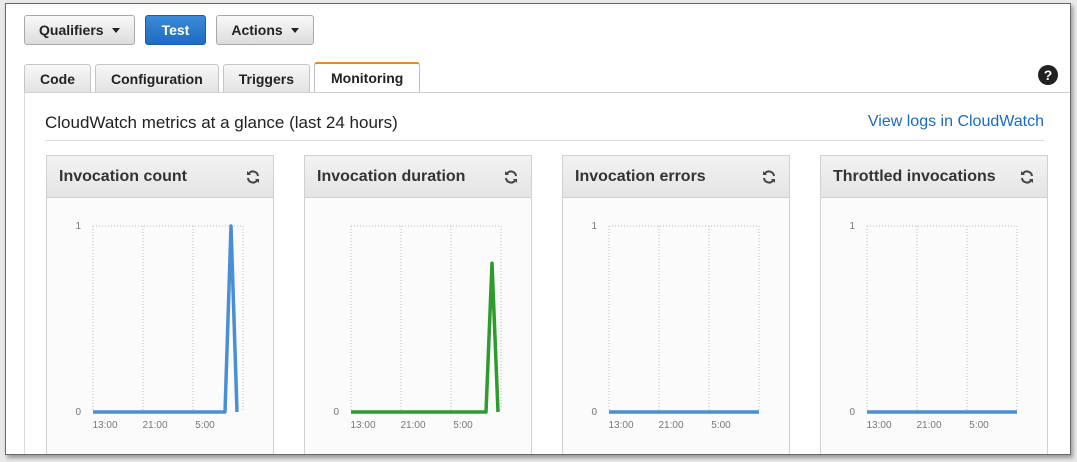 This screenshot has height=462, width=1077. I want to click on tab-monitoring: Monitoring, so click(367, 77).